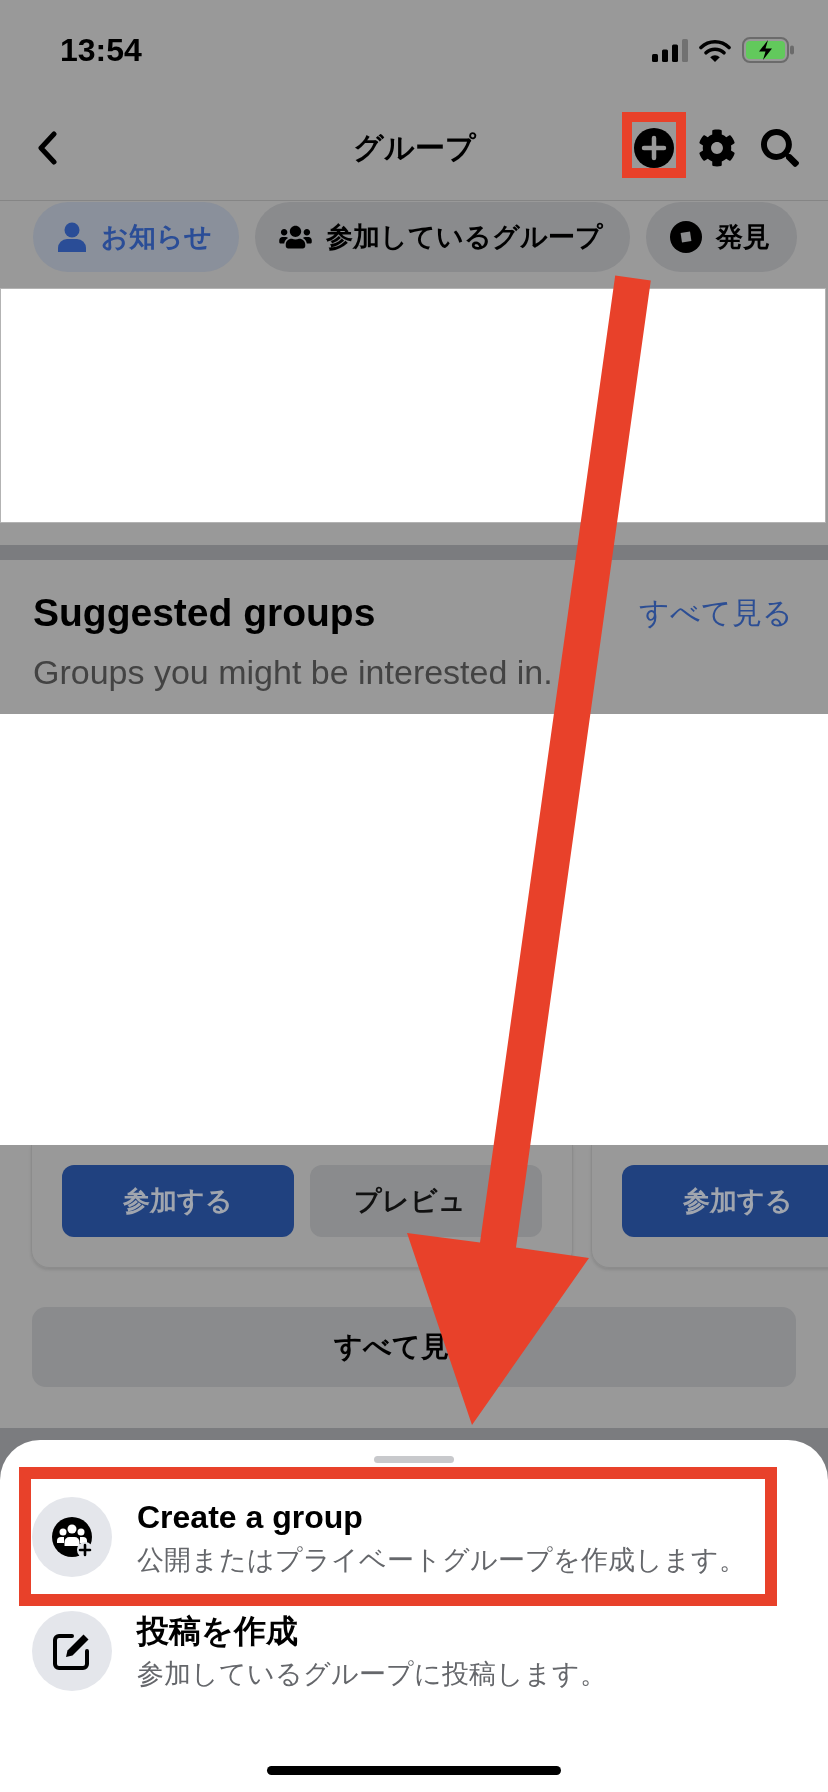  Describe the element at coordinates (414, 1459) in the screenshot. I see `drag-handle` at that location.